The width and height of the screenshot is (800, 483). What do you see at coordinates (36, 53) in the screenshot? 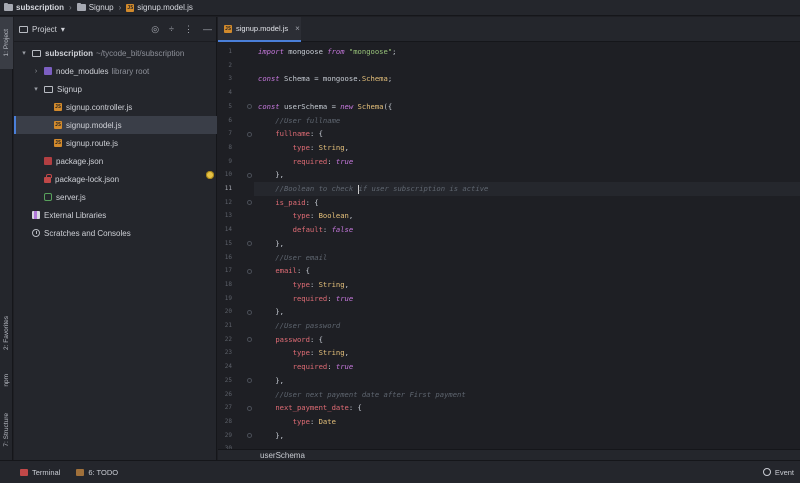
I see `folder-icon` at bounding box center [36, 53].